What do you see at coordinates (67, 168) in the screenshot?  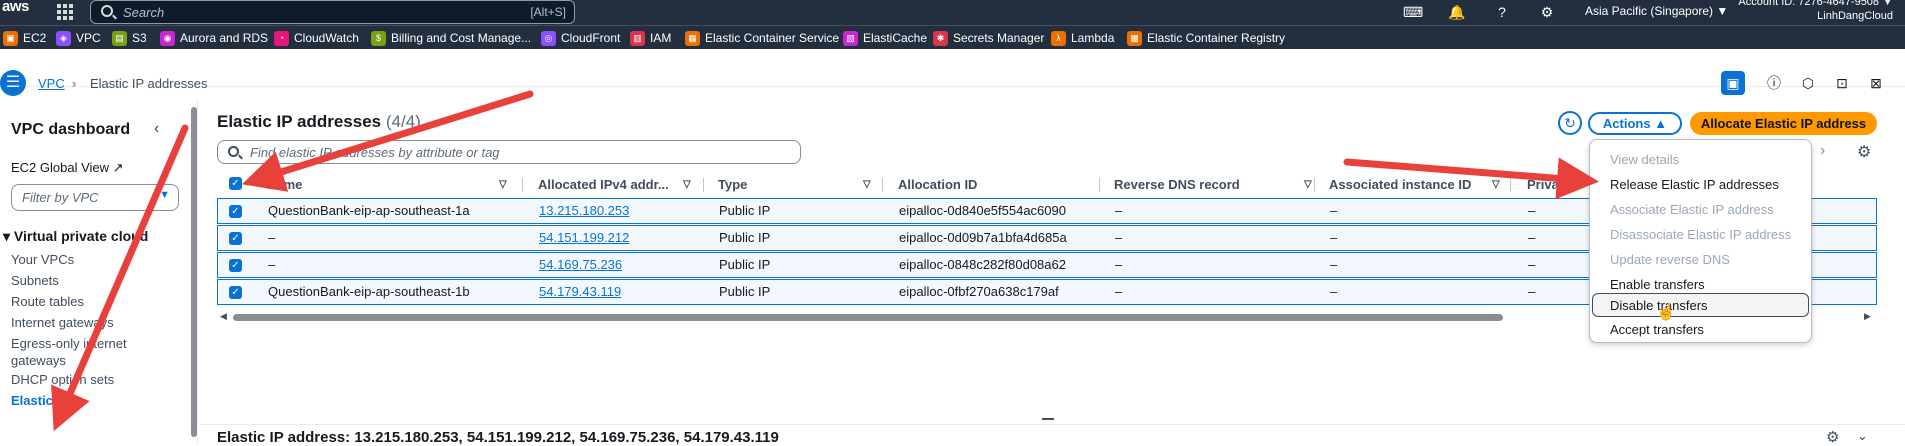 I see `sidebar-ec2-global-view: EC2 Global View ↗` at bounding box center [67, 168].